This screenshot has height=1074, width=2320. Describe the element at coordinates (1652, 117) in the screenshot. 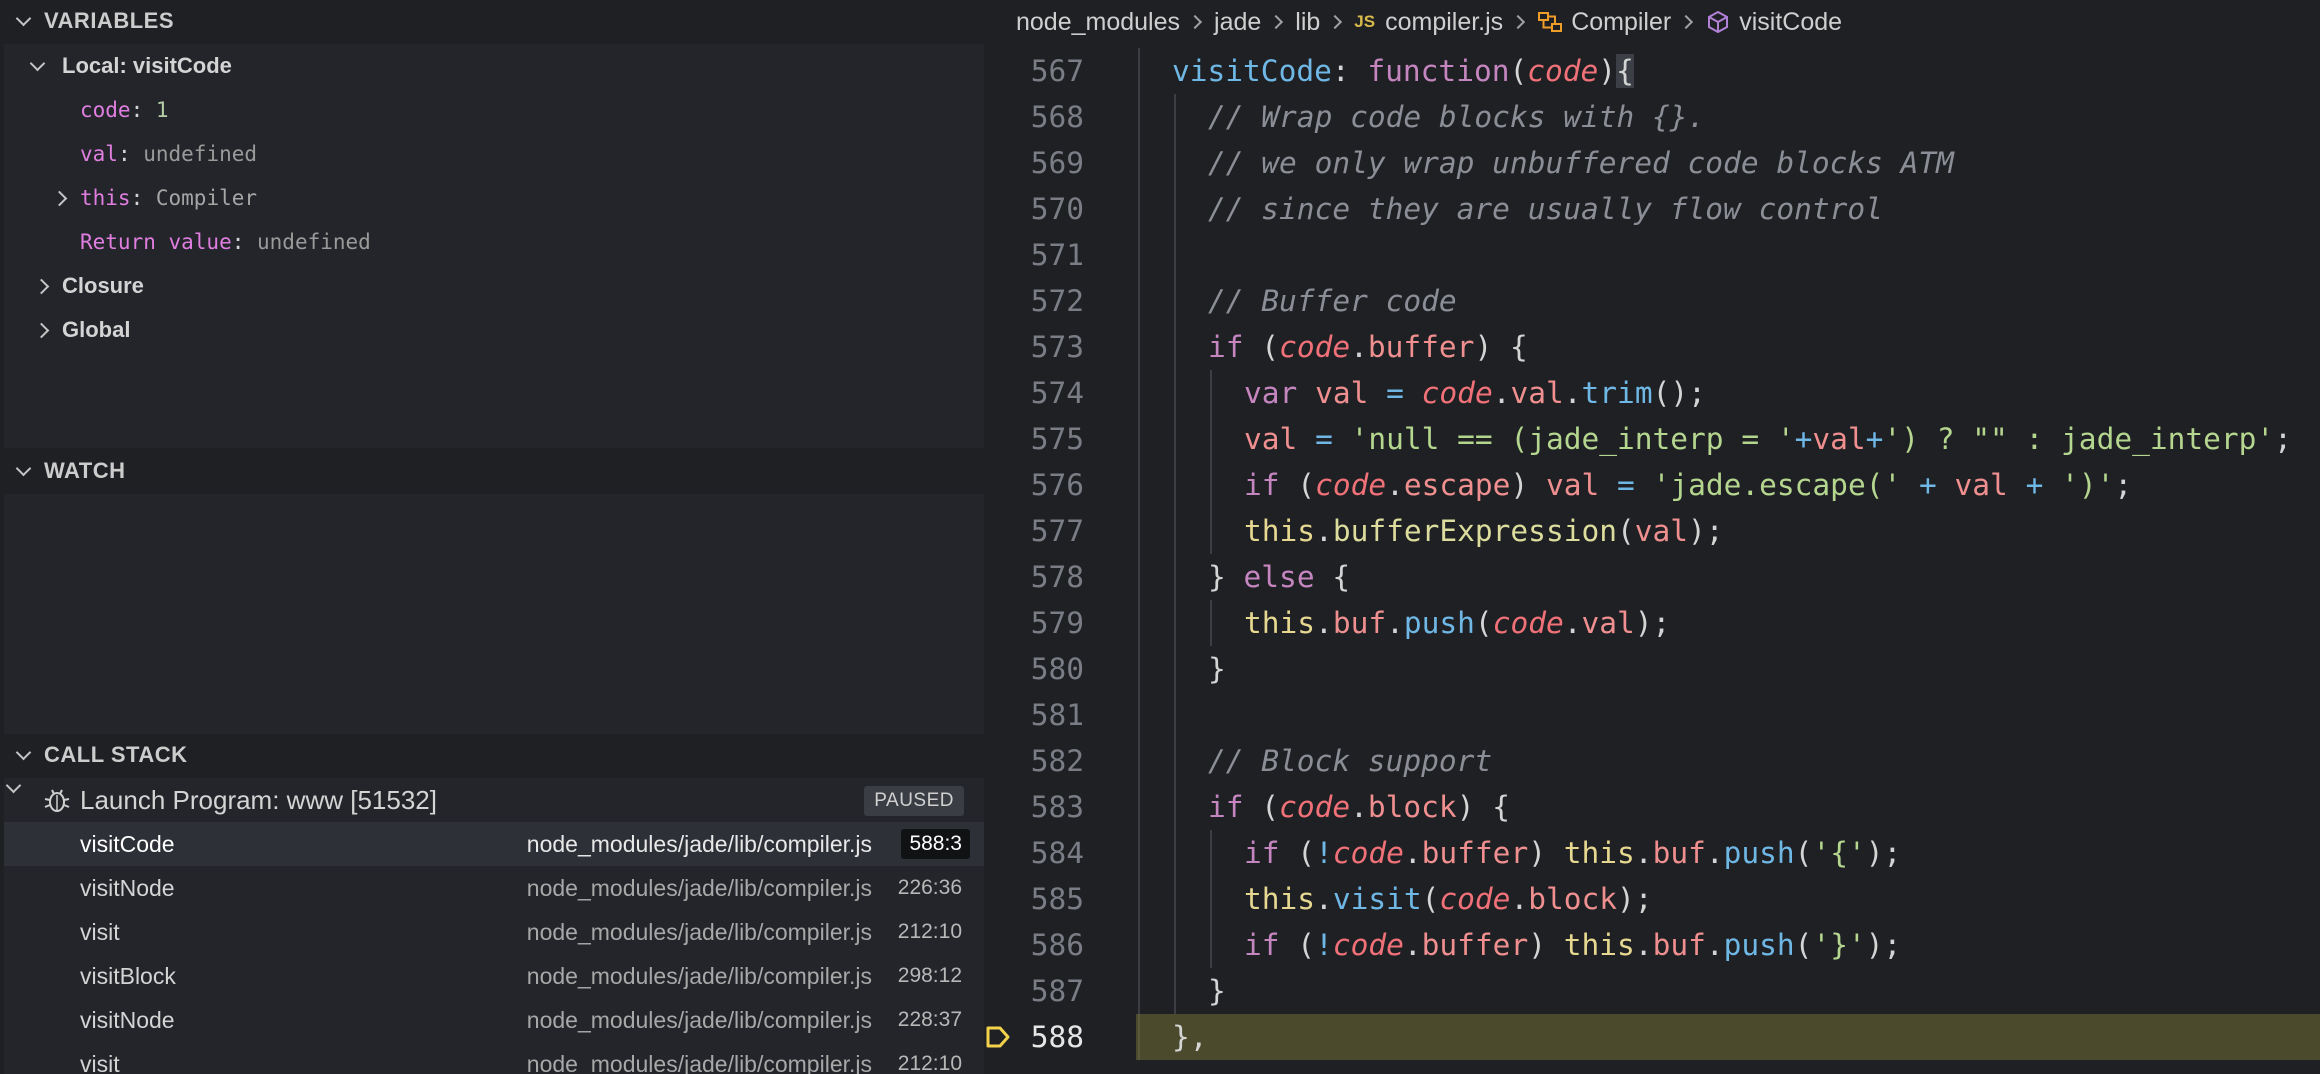

I see `code-line: 568 // Wrap code blocks with {}.` at that location.